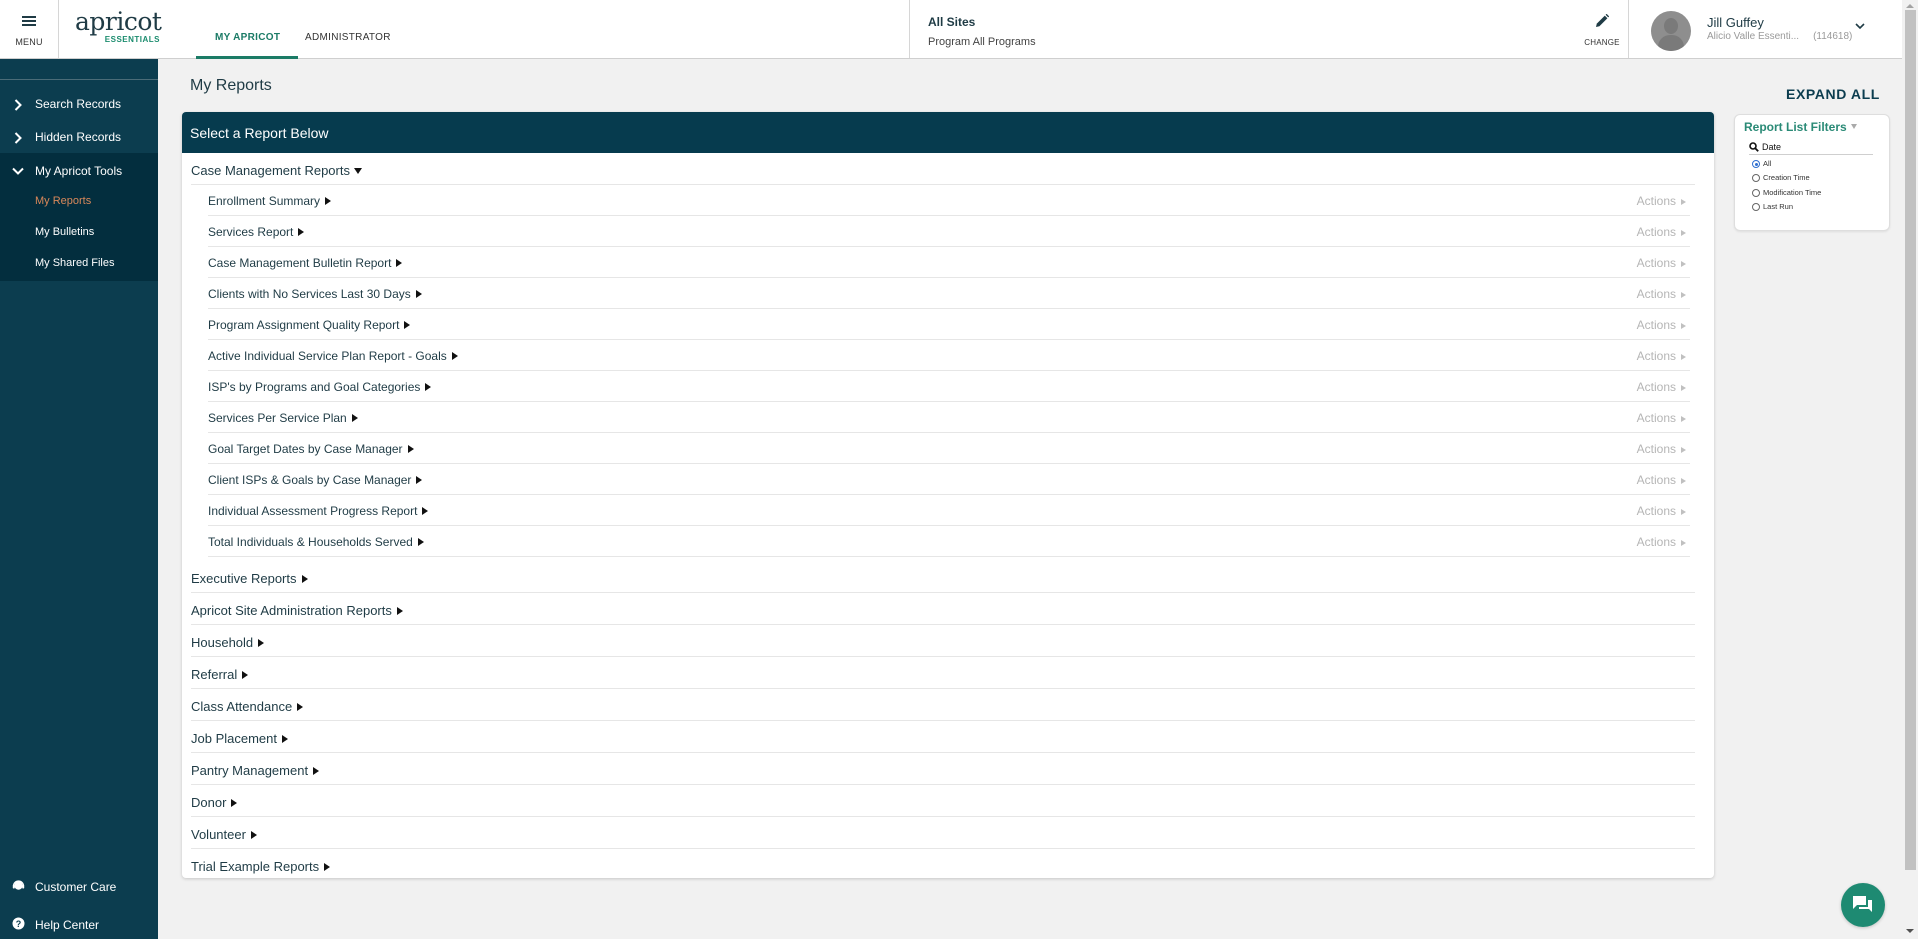  I want to click on report-link: Enrollment Summary, so click(270, 201).